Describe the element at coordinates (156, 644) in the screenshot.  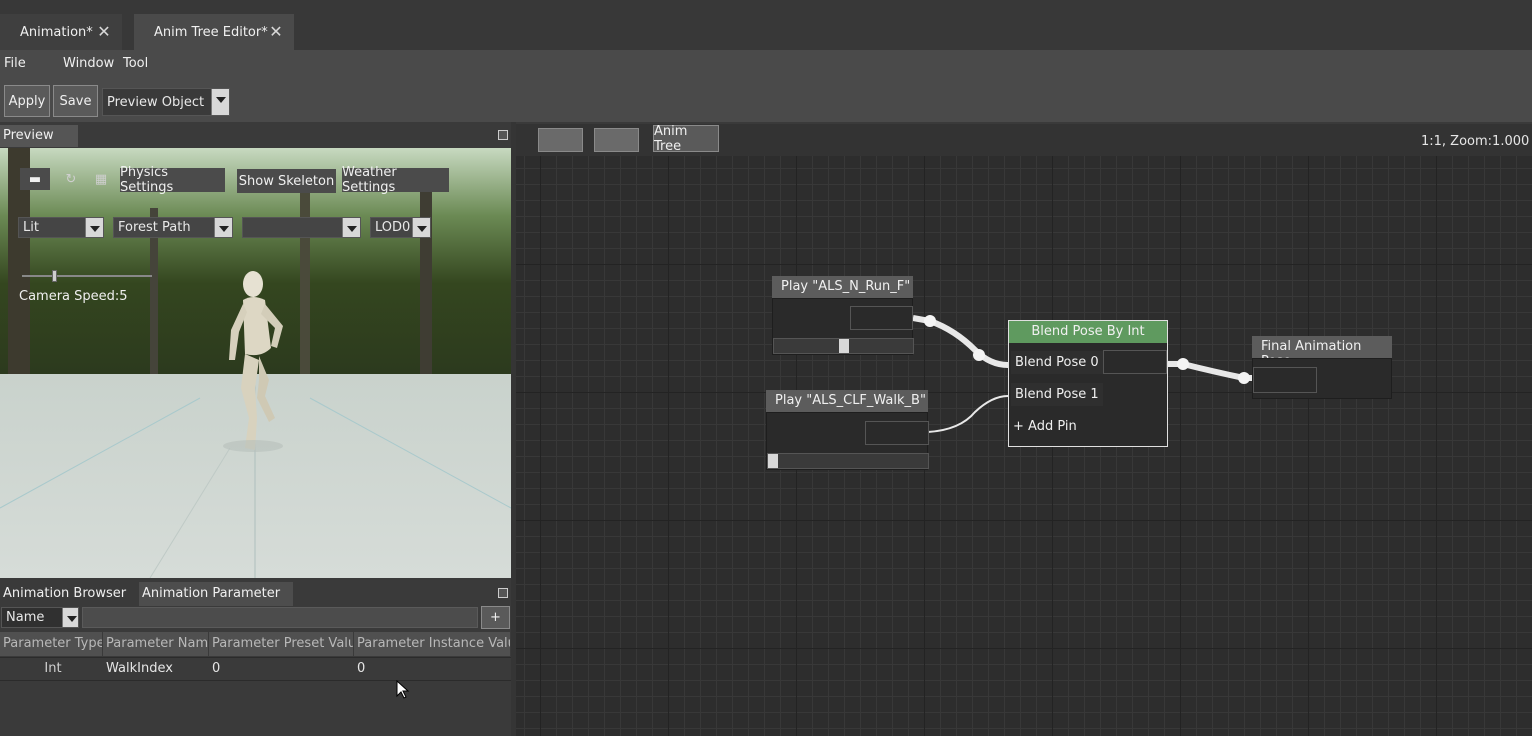
I see `column-header-name: Parameter Name` at that location.